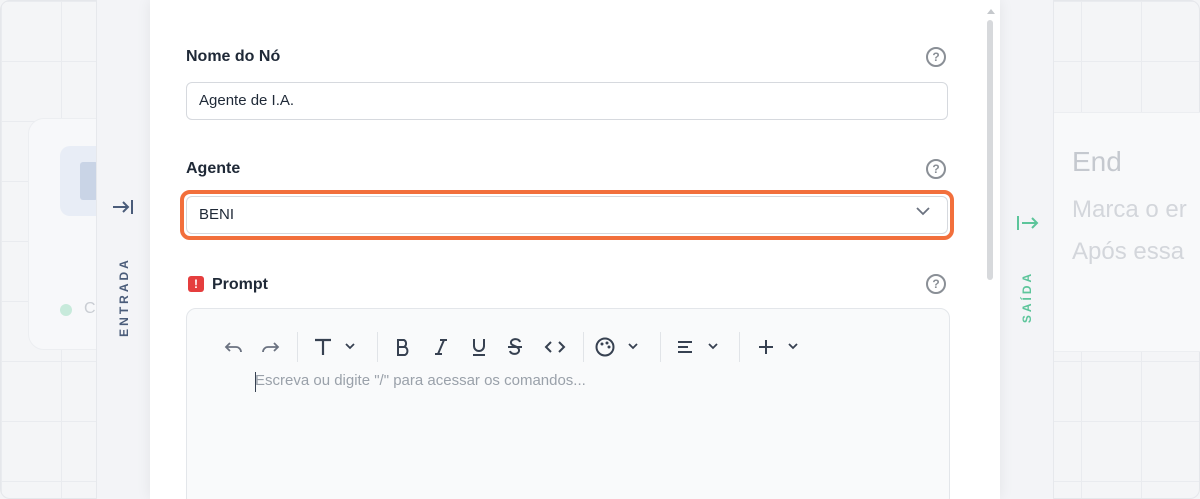 This screenshot has width=1200, height=499. What do you see at coordinates (1129, 209) in the screenshot?
I see `end-node-description-line1: Marca o er` at bounding box center [1129, 209].